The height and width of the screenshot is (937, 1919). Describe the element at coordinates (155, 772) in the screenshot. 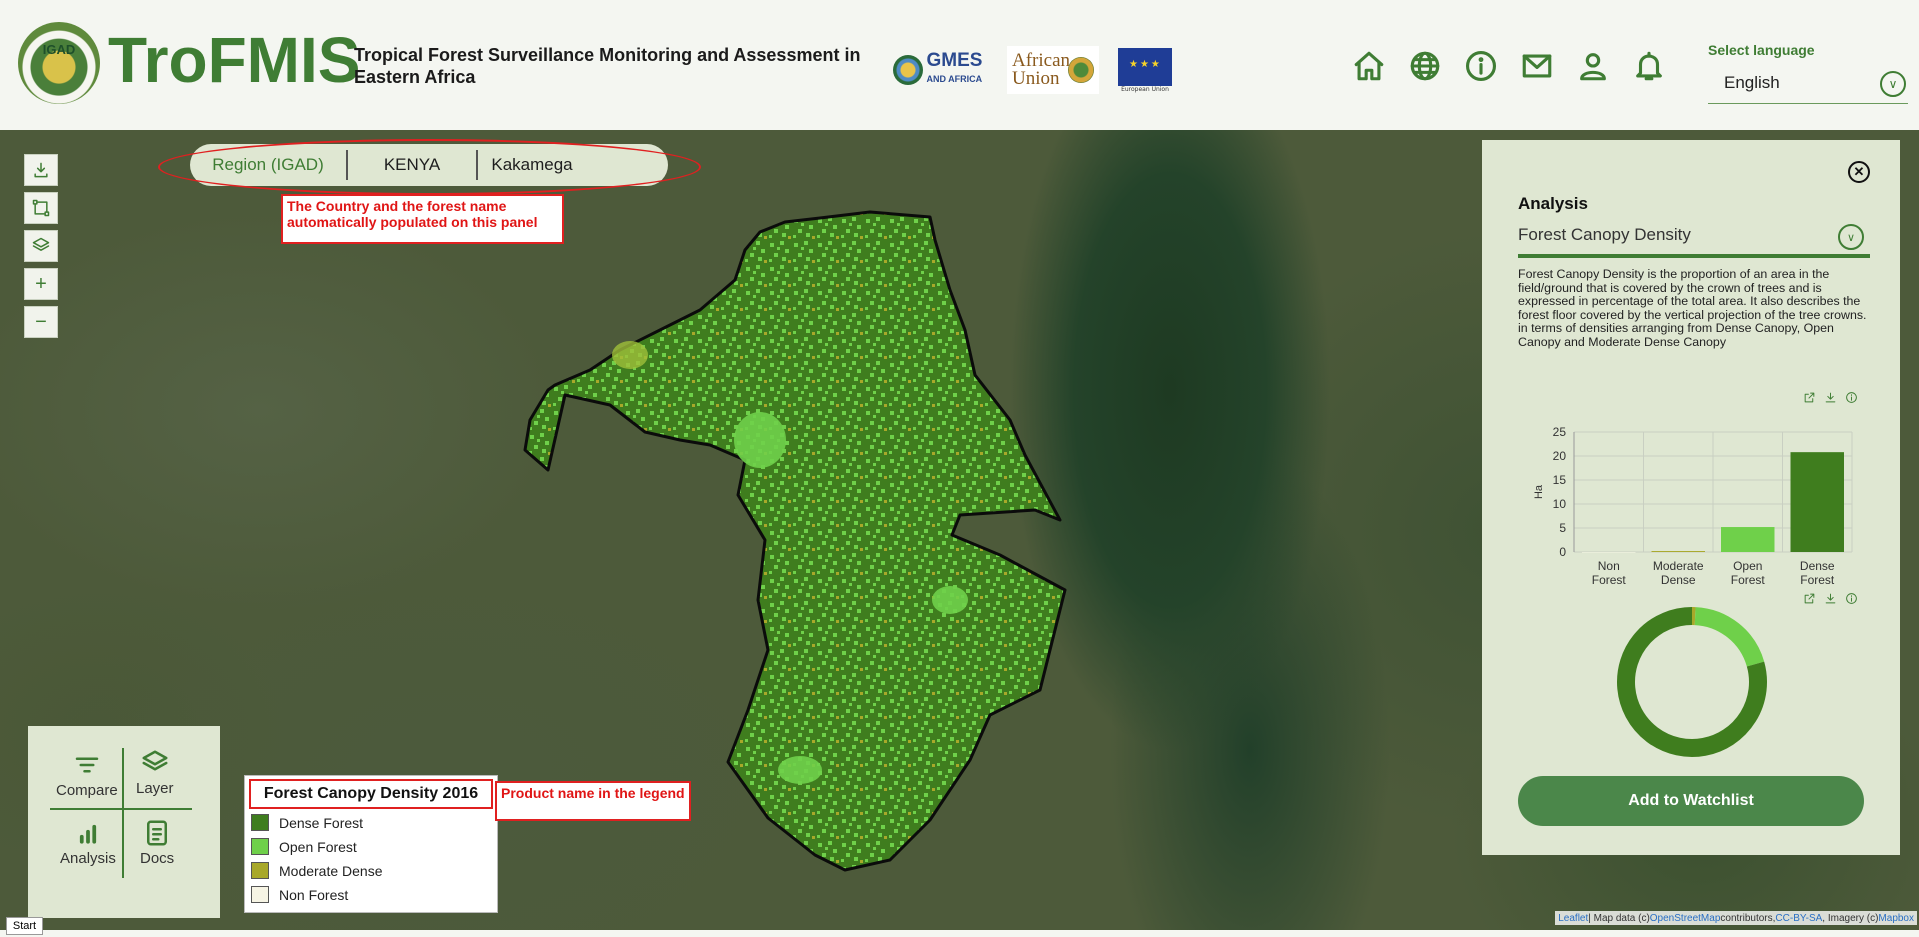

I see `layer-button: Layer` at that location.